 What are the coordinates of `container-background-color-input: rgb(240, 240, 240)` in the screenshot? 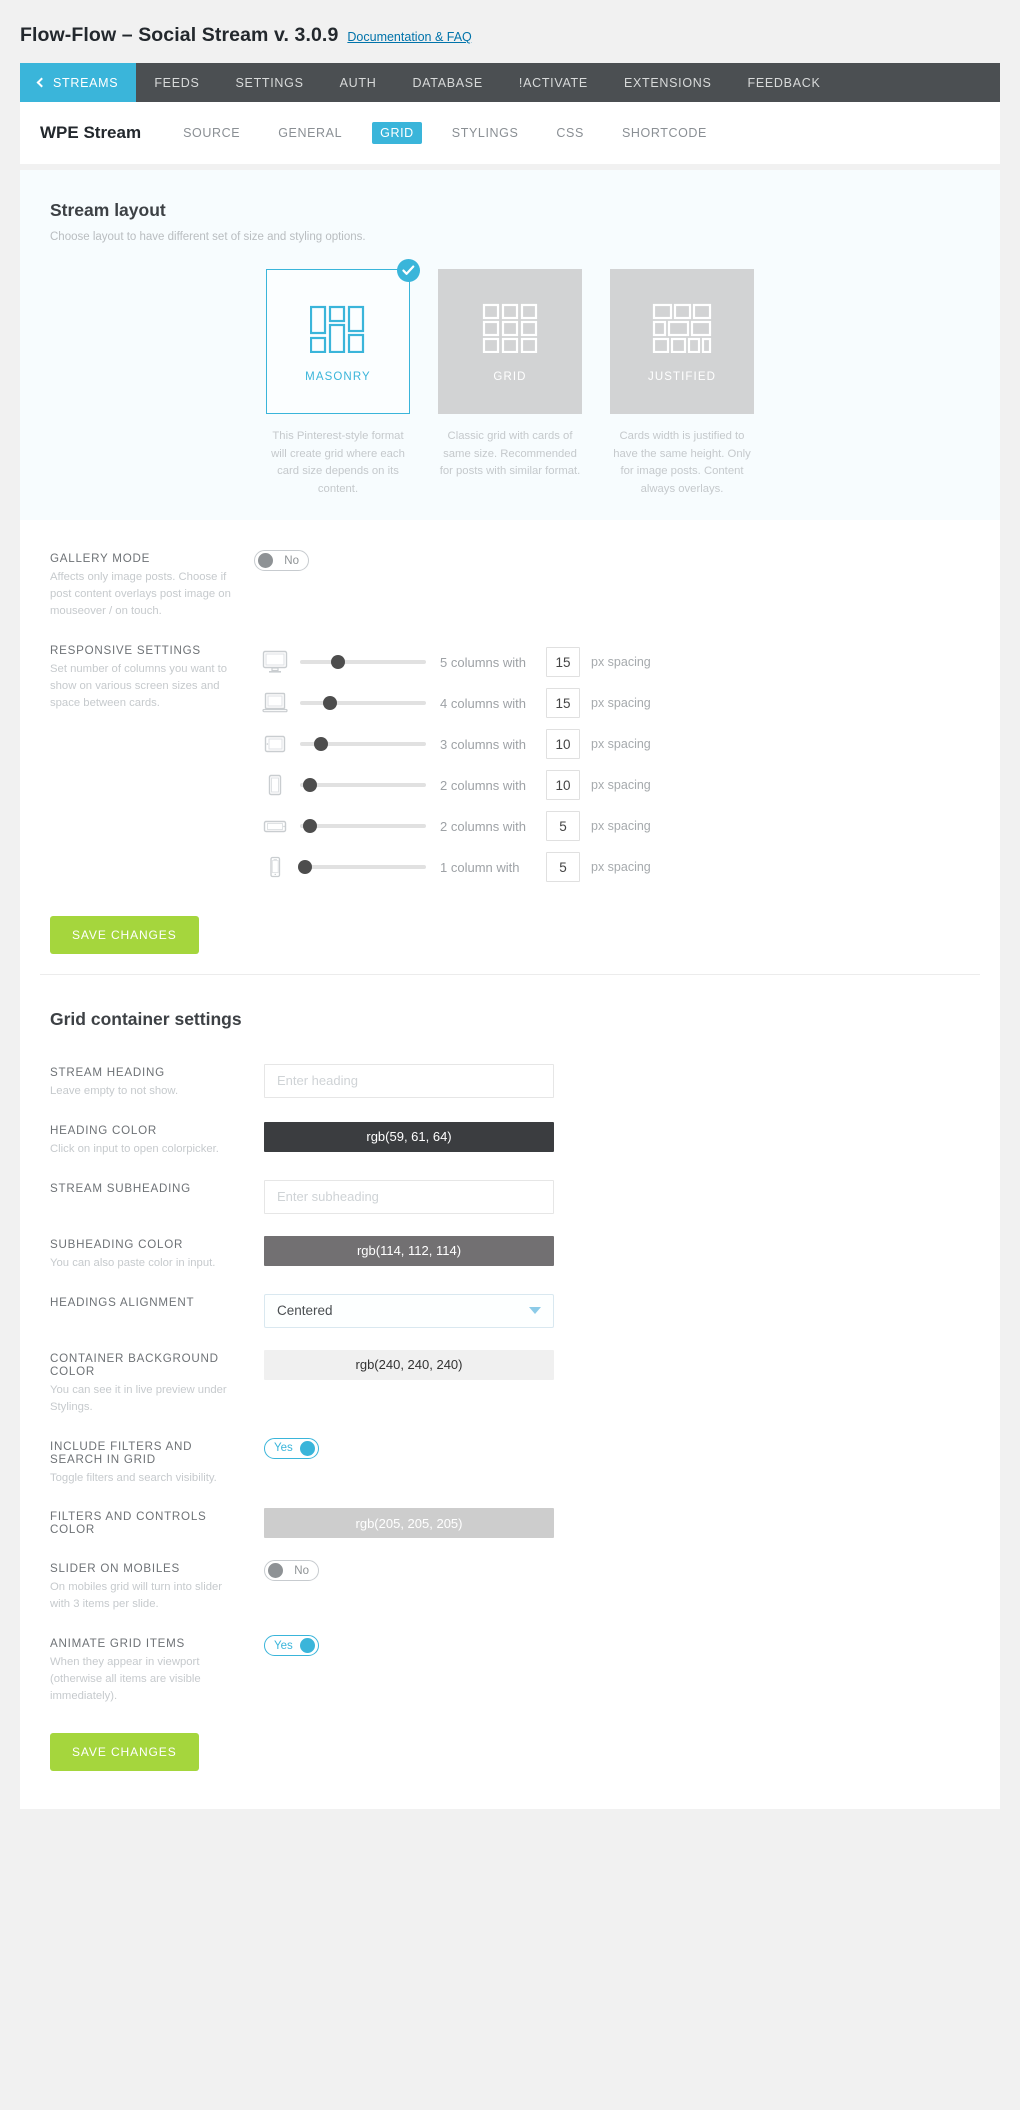 It's located at (409, 1364).